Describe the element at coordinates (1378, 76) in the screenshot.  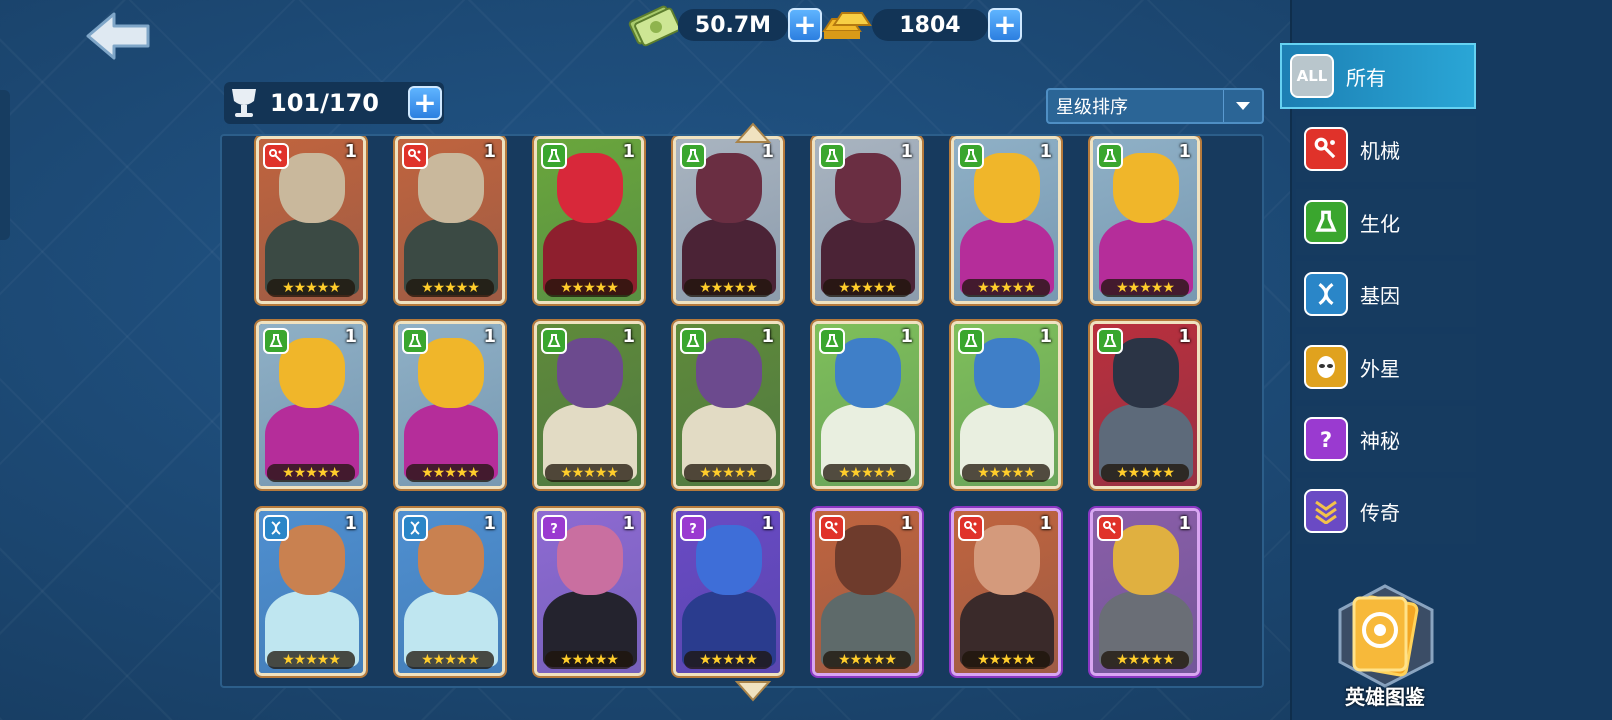
I see `category-tab-all: ALL 所有` at that location.